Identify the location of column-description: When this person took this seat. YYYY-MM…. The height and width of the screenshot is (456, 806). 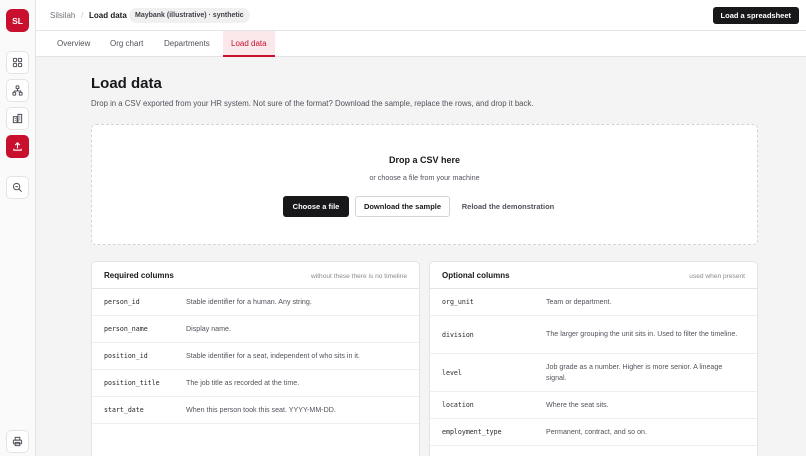
(261, 409).